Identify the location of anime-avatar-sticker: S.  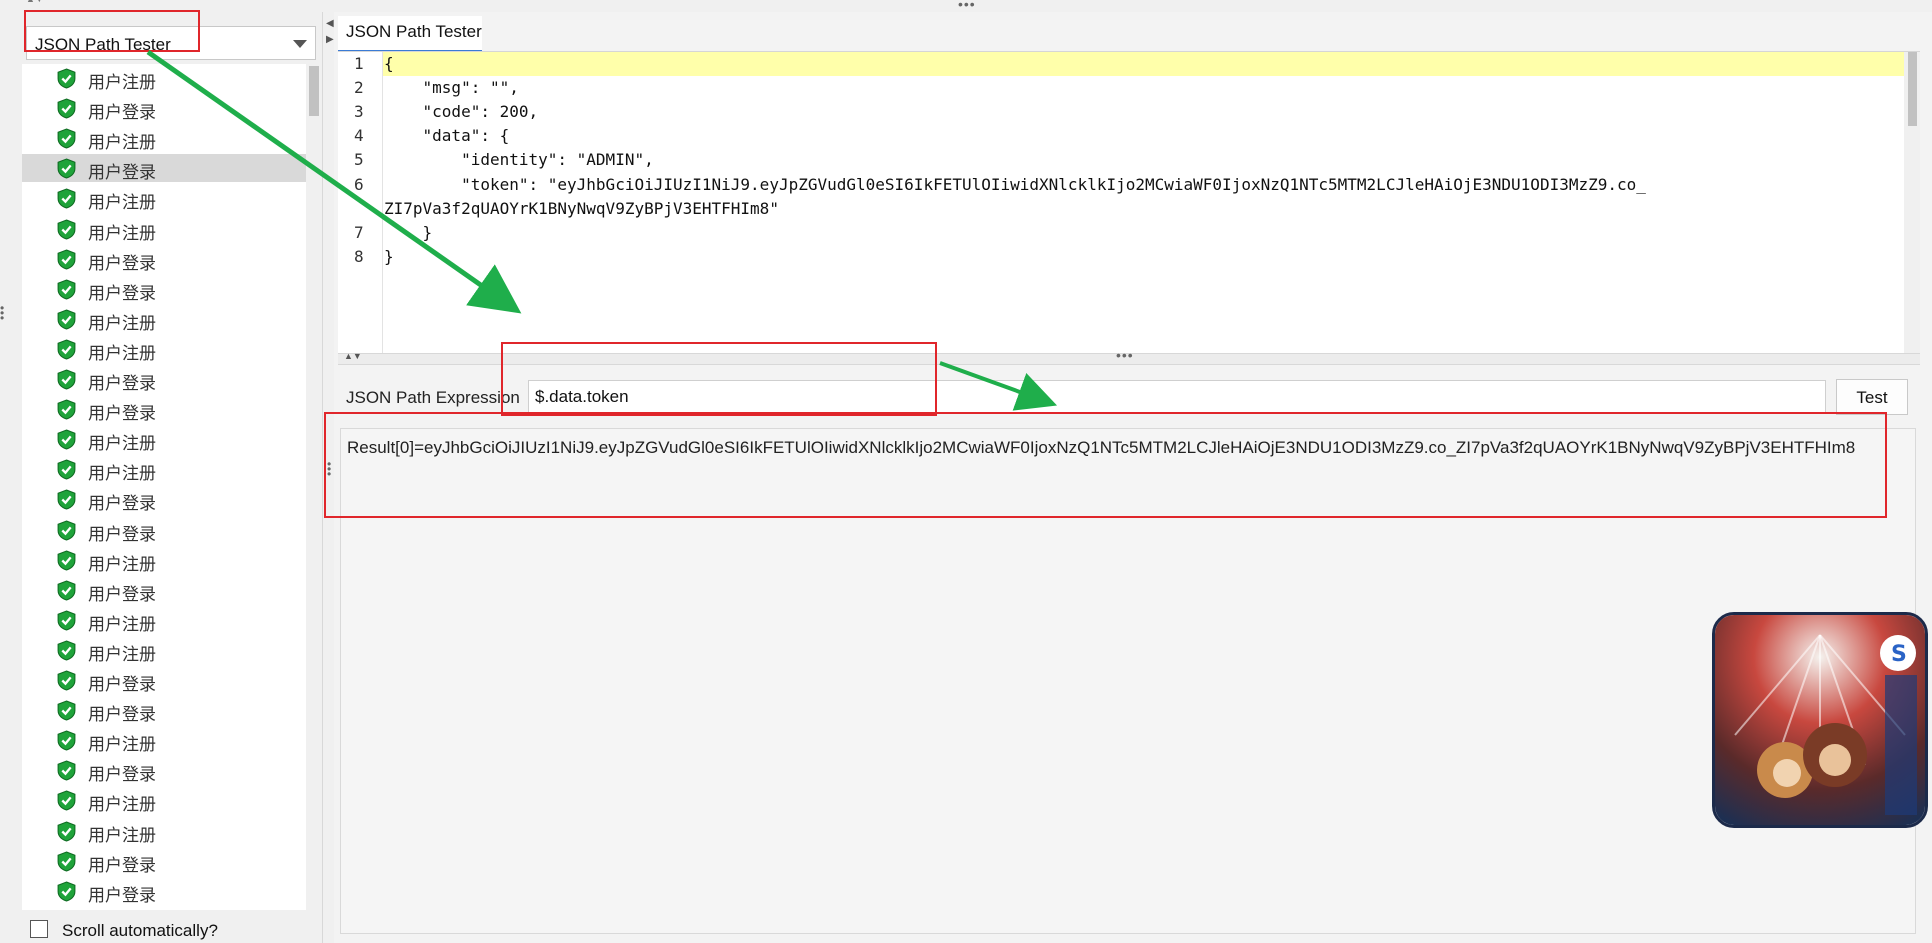
(1820, 720).